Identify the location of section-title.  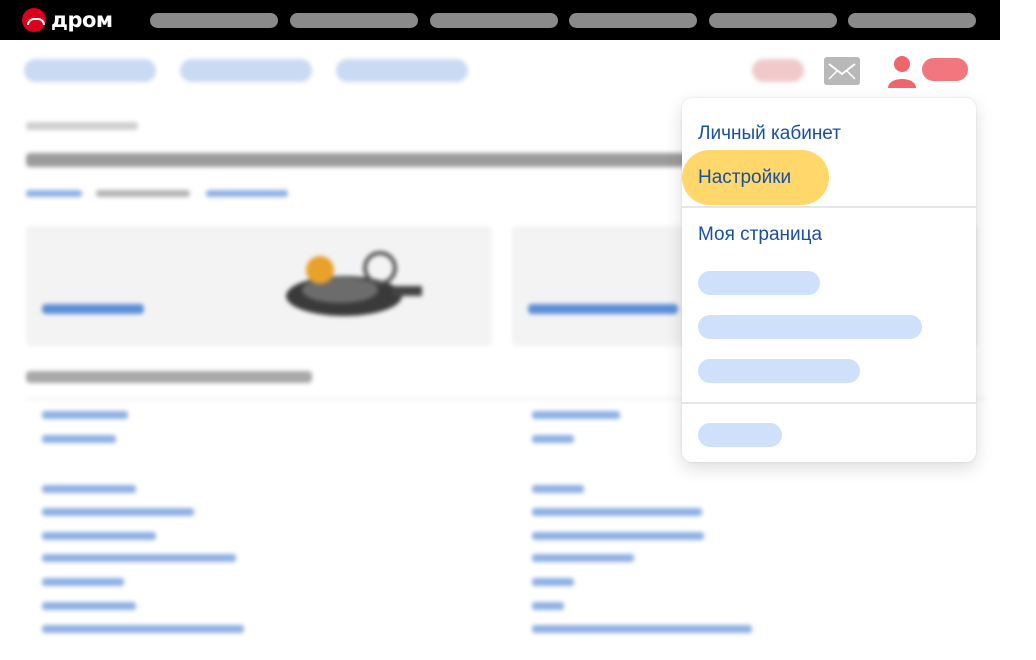
(169, 377).